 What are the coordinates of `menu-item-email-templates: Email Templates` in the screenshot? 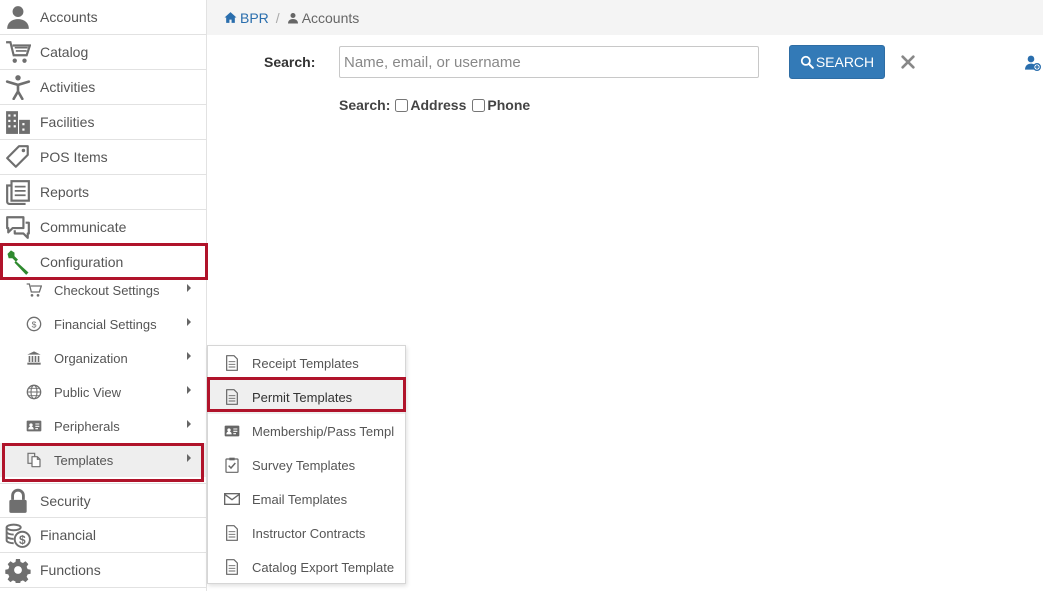 It's located at (306, 499).